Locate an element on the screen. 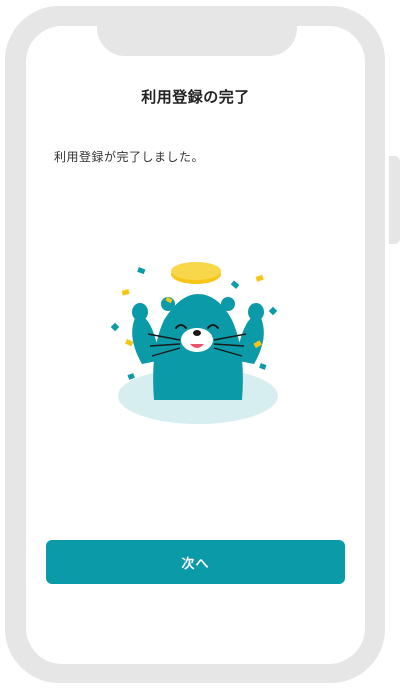 This screenshot has width=400, height=689. page-title: 利用登録の完了 is located at coordinates (195, 97).